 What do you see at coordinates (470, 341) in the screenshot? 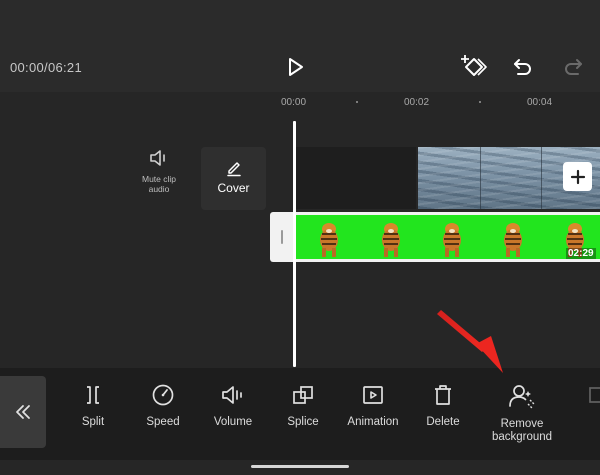
I see `annotation-arrow-icon` at bounding box center [470, 341].